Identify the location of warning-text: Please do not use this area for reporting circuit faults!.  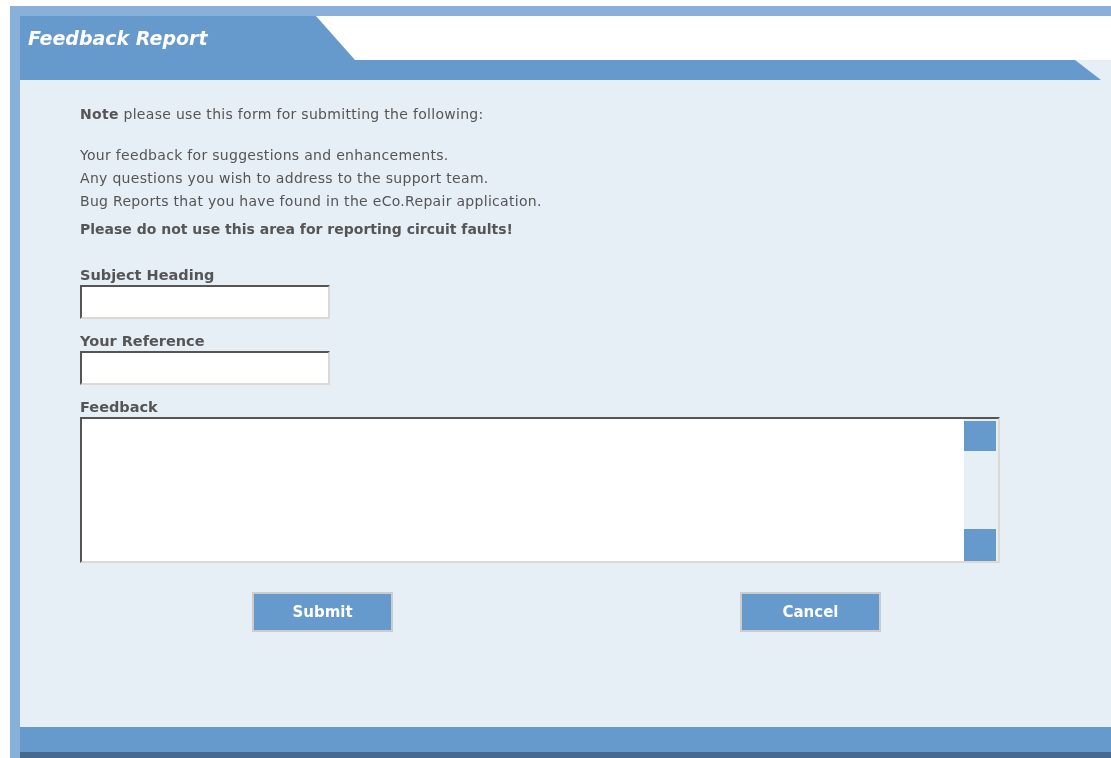
(297, 229).